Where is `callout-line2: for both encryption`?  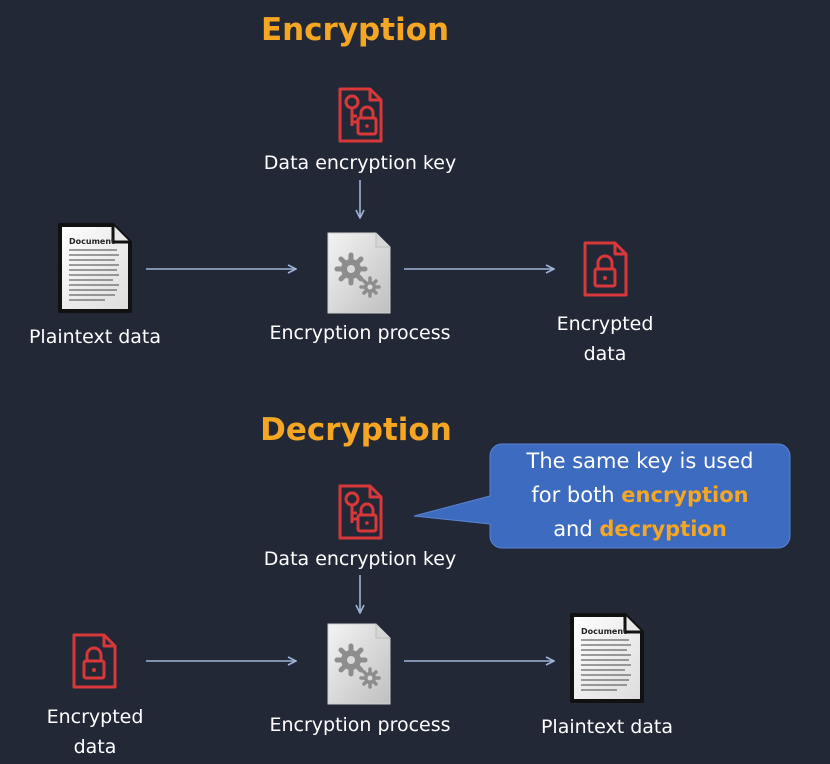 callout-line2: for both encryption is located at coordinates (640, 495).